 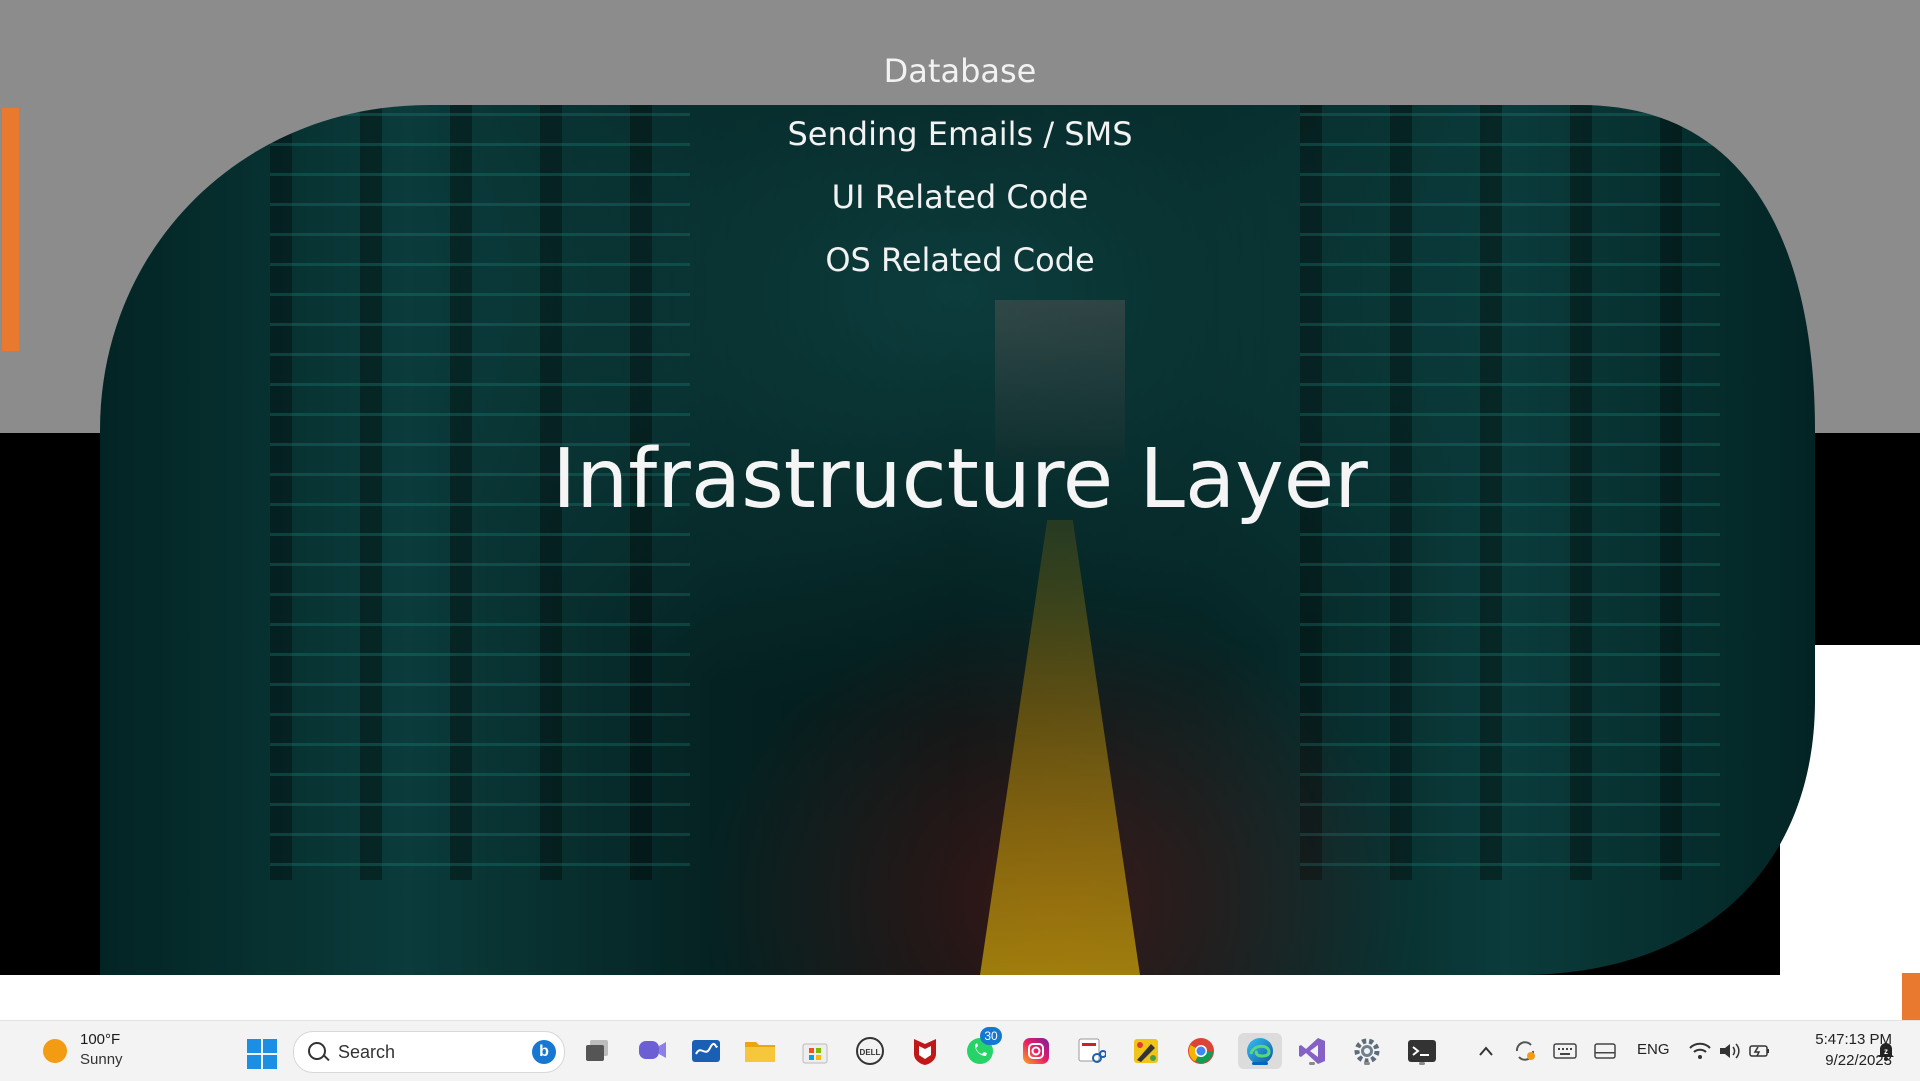 What do you see at coordinates (706, 1051) in the screenshot?
I see `whiteboard-icon` at bounding box center [706, 1051].